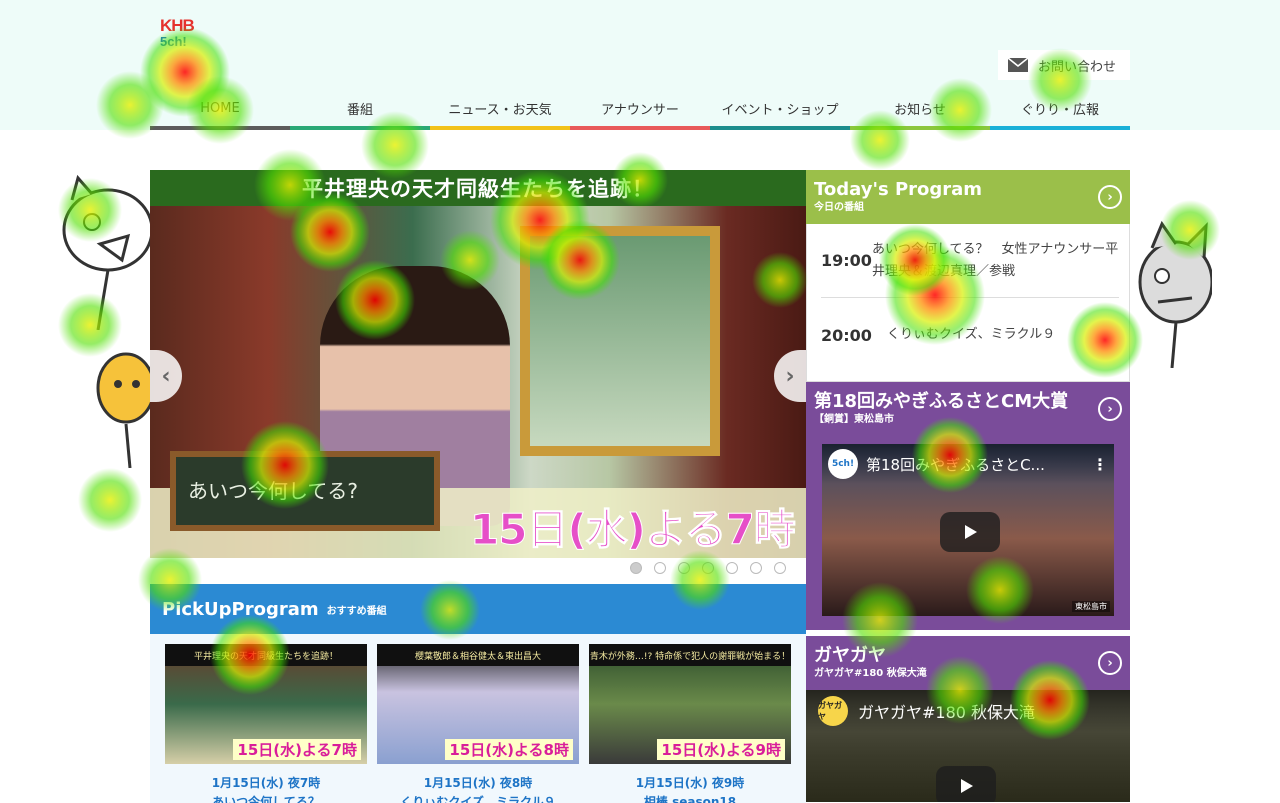  I want to click on program-thumbnail: 青木が外務…!? 特命係で犯人の謝罪戦が始まる！ 15日(水)よる9時, so click(690, 704).